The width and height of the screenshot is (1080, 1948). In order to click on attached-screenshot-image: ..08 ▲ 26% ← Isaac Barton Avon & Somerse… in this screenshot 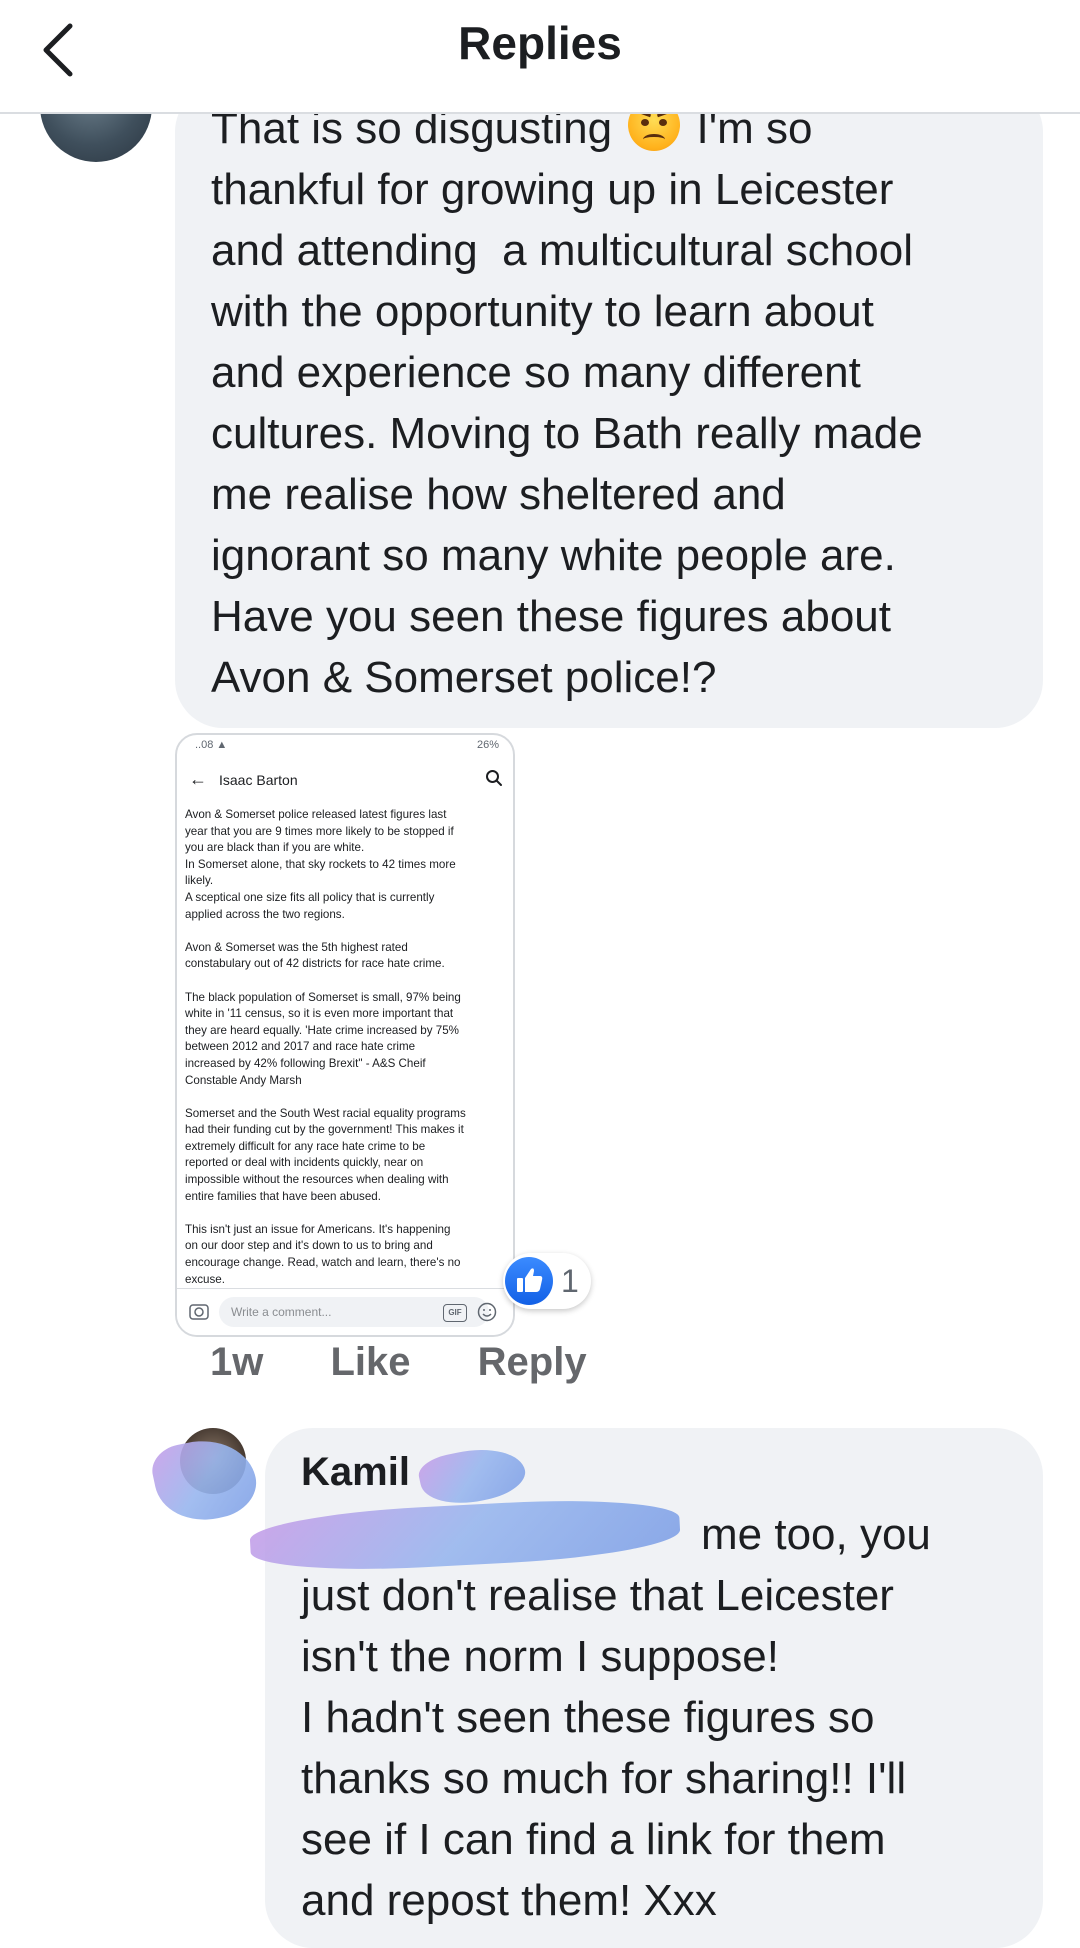, I will do `click(345, 1035)`.